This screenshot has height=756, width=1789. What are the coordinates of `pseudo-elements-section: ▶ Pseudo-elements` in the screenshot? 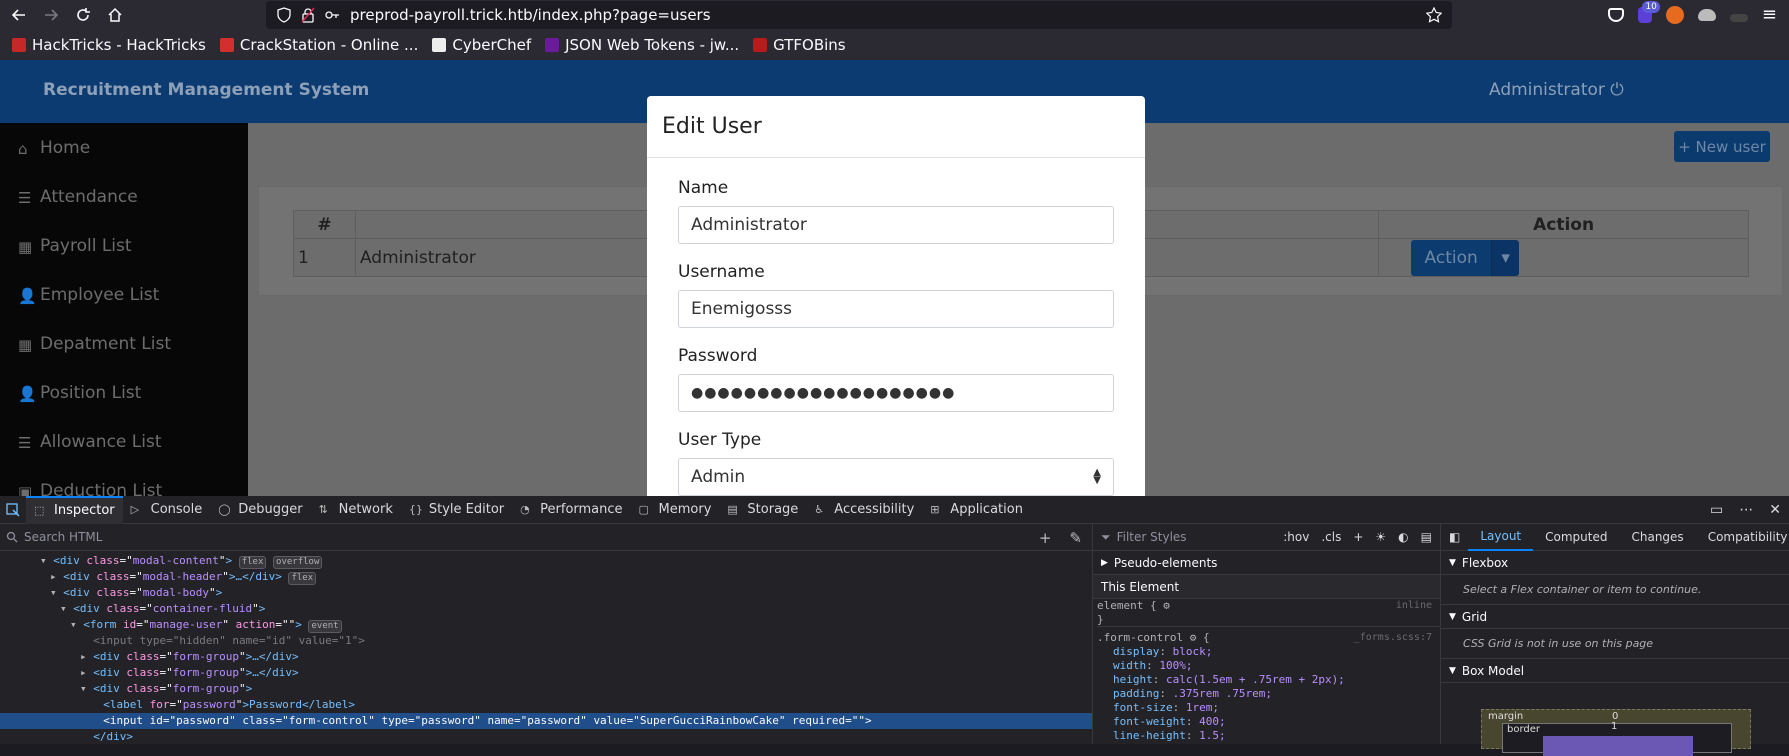 It's located at (1266, 563).